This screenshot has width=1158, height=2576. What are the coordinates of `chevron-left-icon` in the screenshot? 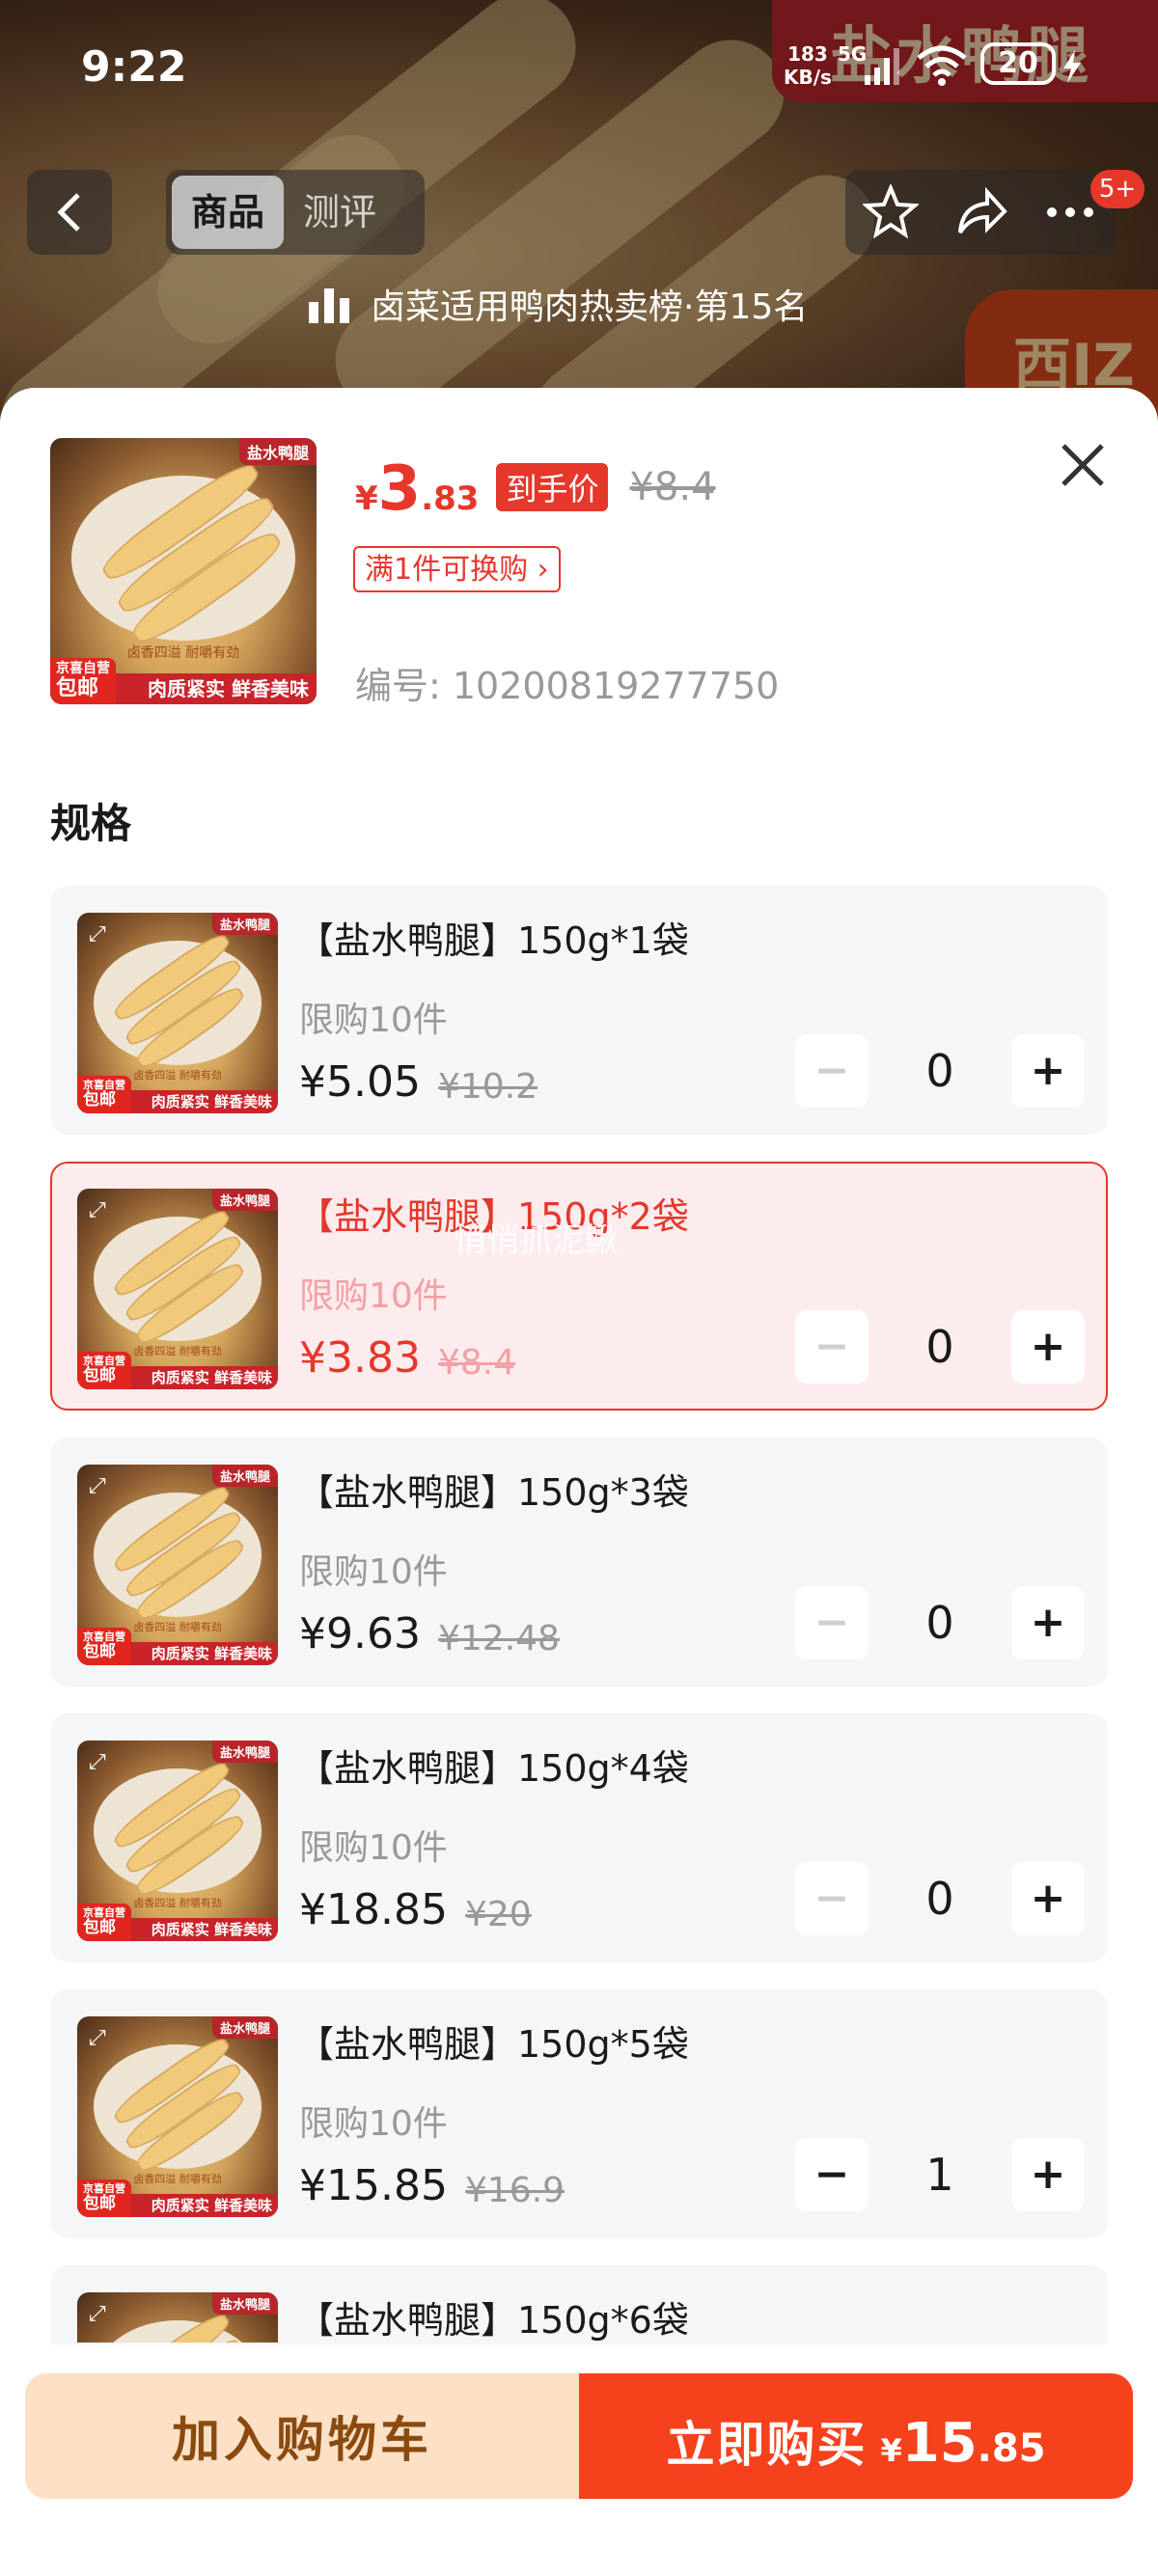 It's located at (68, 213).